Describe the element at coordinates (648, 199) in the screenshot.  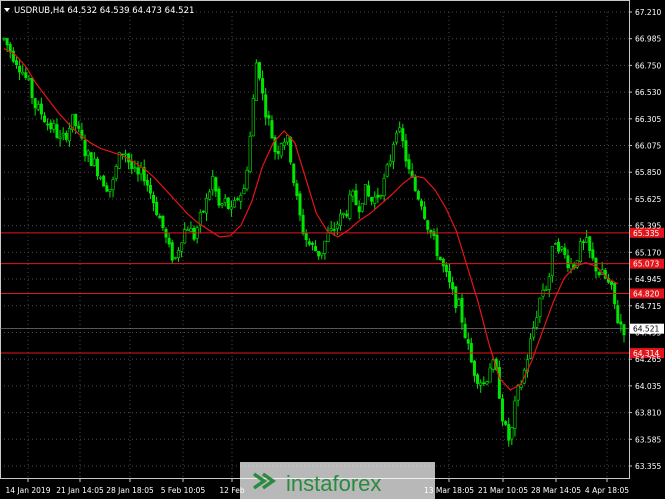
I see `y-tick-label: 65.625` at that location.